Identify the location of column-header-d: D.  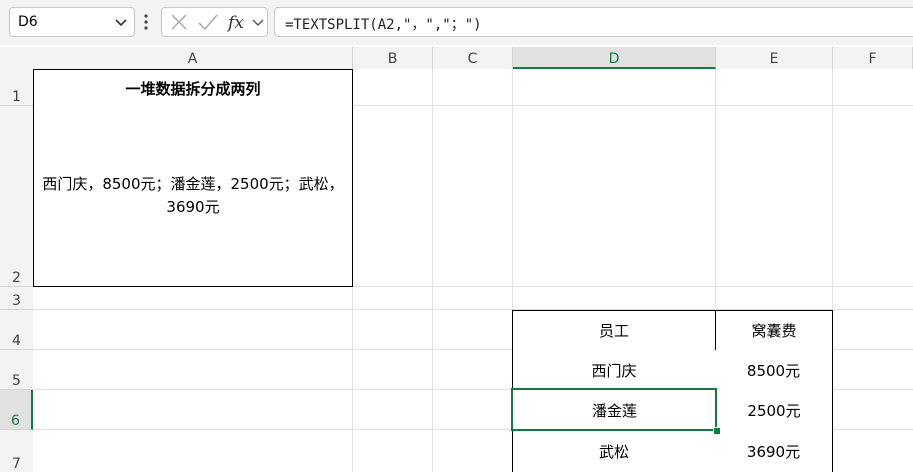
(614, 58).